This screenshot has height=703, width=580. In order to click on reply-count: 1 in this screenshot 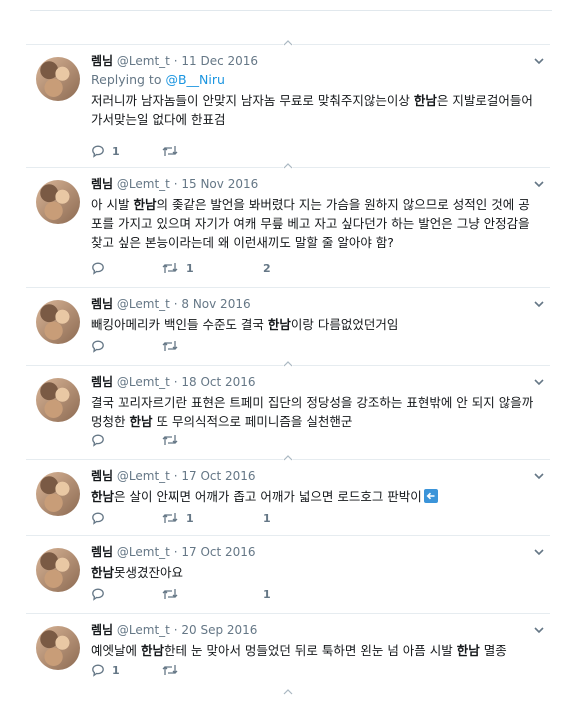, I will do `click(116, 670)`.